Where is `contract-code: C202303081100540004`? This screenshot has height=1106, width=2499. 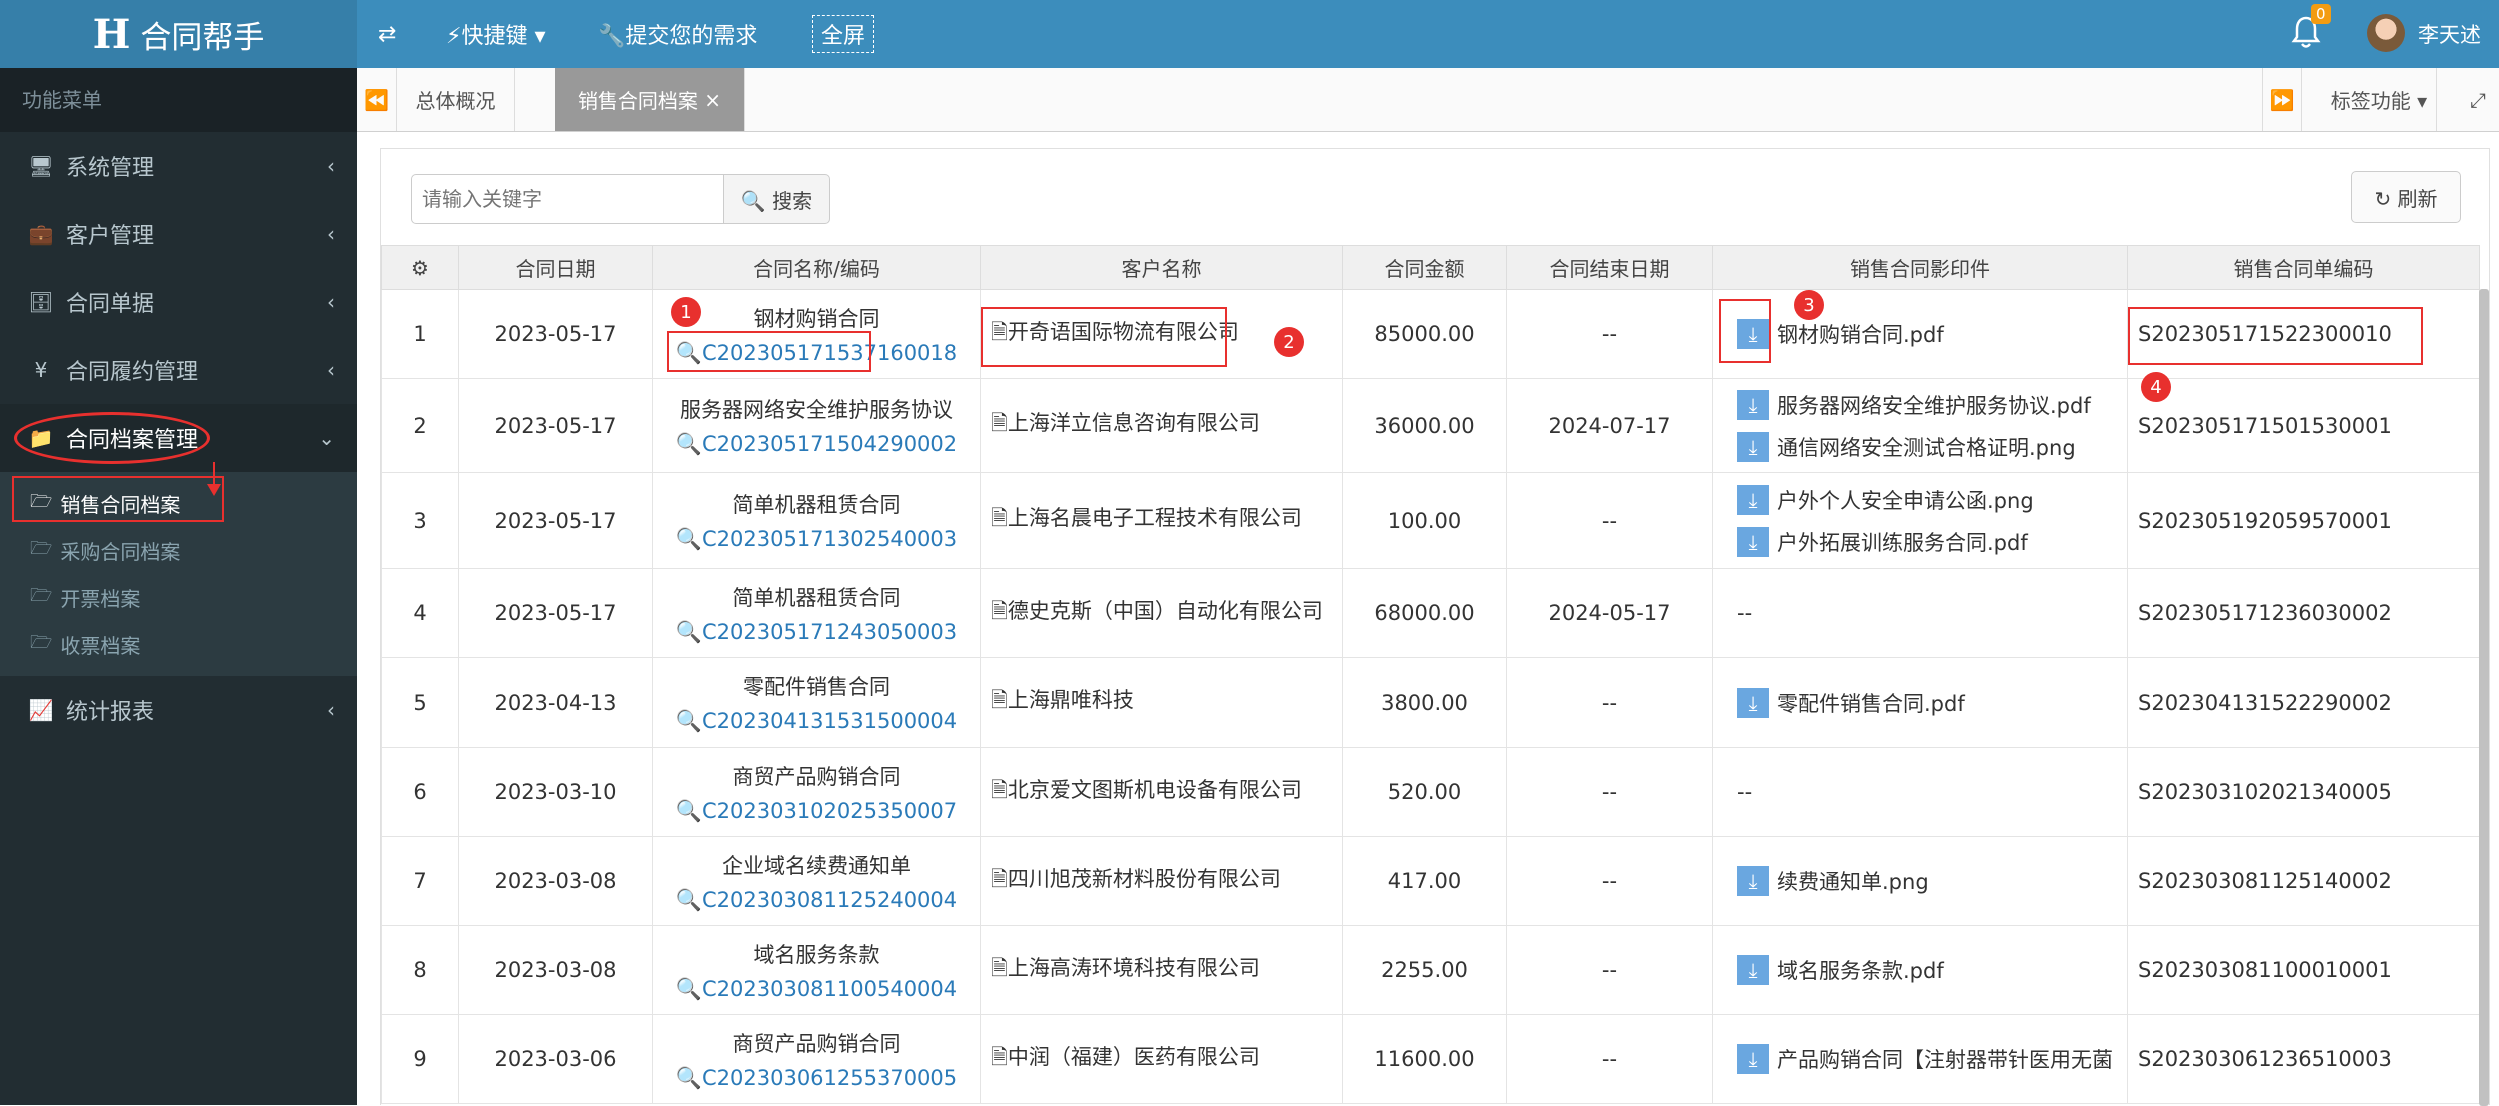
contract-code: C202303081100540004 is located at coordinates (829, 989).